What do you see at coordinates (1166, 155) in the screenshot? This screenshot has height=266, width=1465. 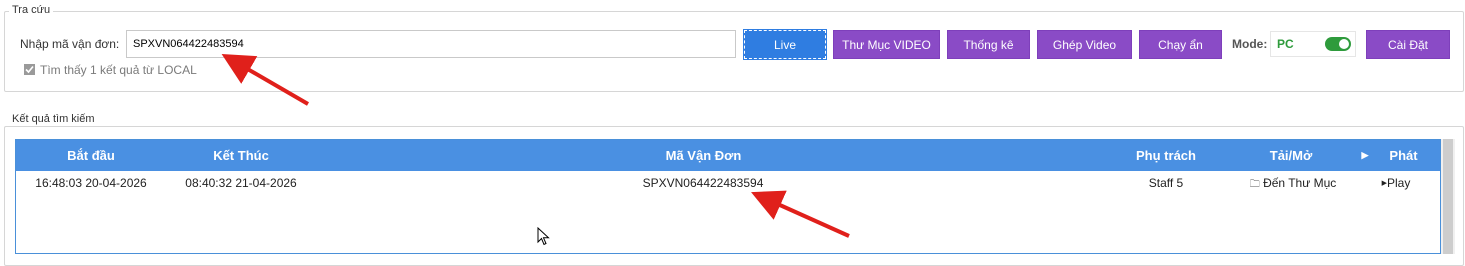 I see `column-header-staff: Phụ trách` at bounding box center [1166, 155].